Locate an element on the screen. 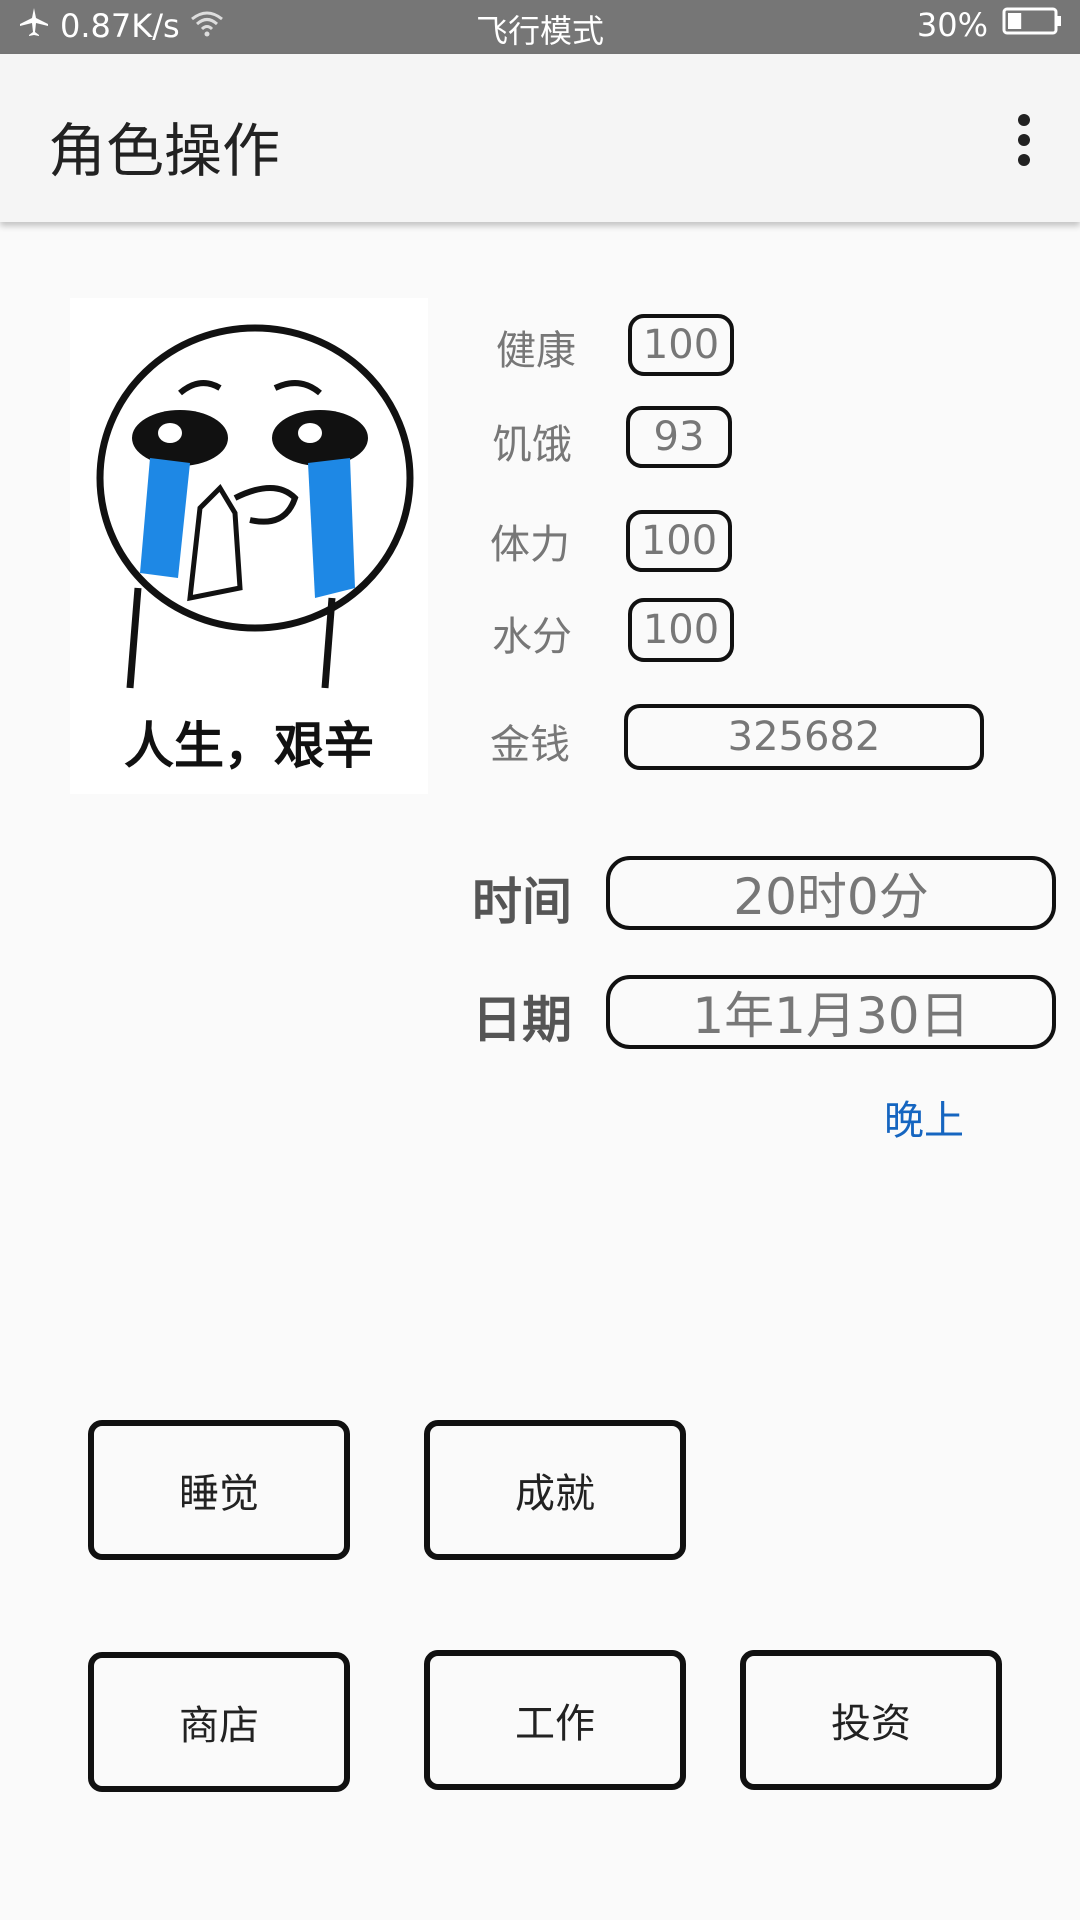  status-right: 30% is located at coordinates (989, 25).